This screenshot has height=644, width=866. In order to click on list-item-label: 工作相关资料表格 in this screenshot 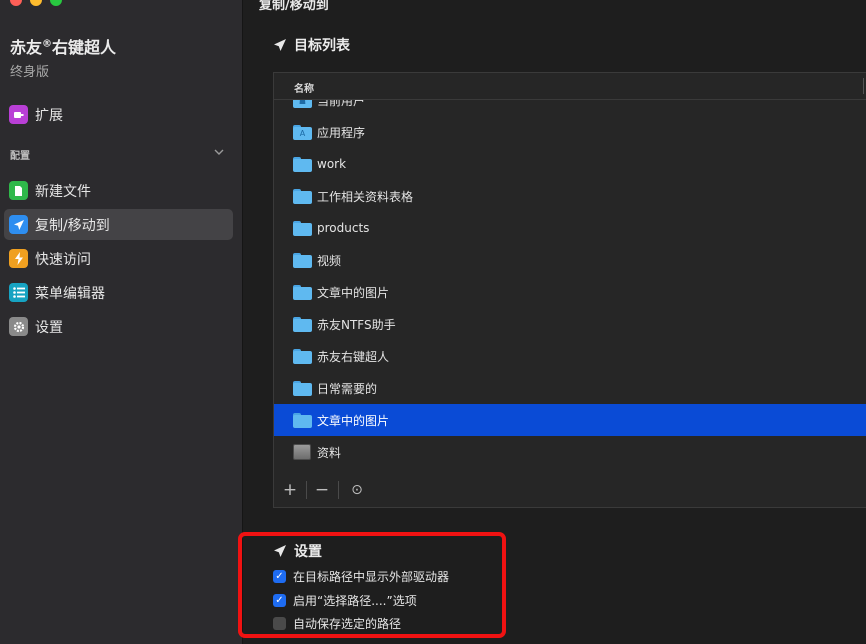, I will do `click(365, 196)`.